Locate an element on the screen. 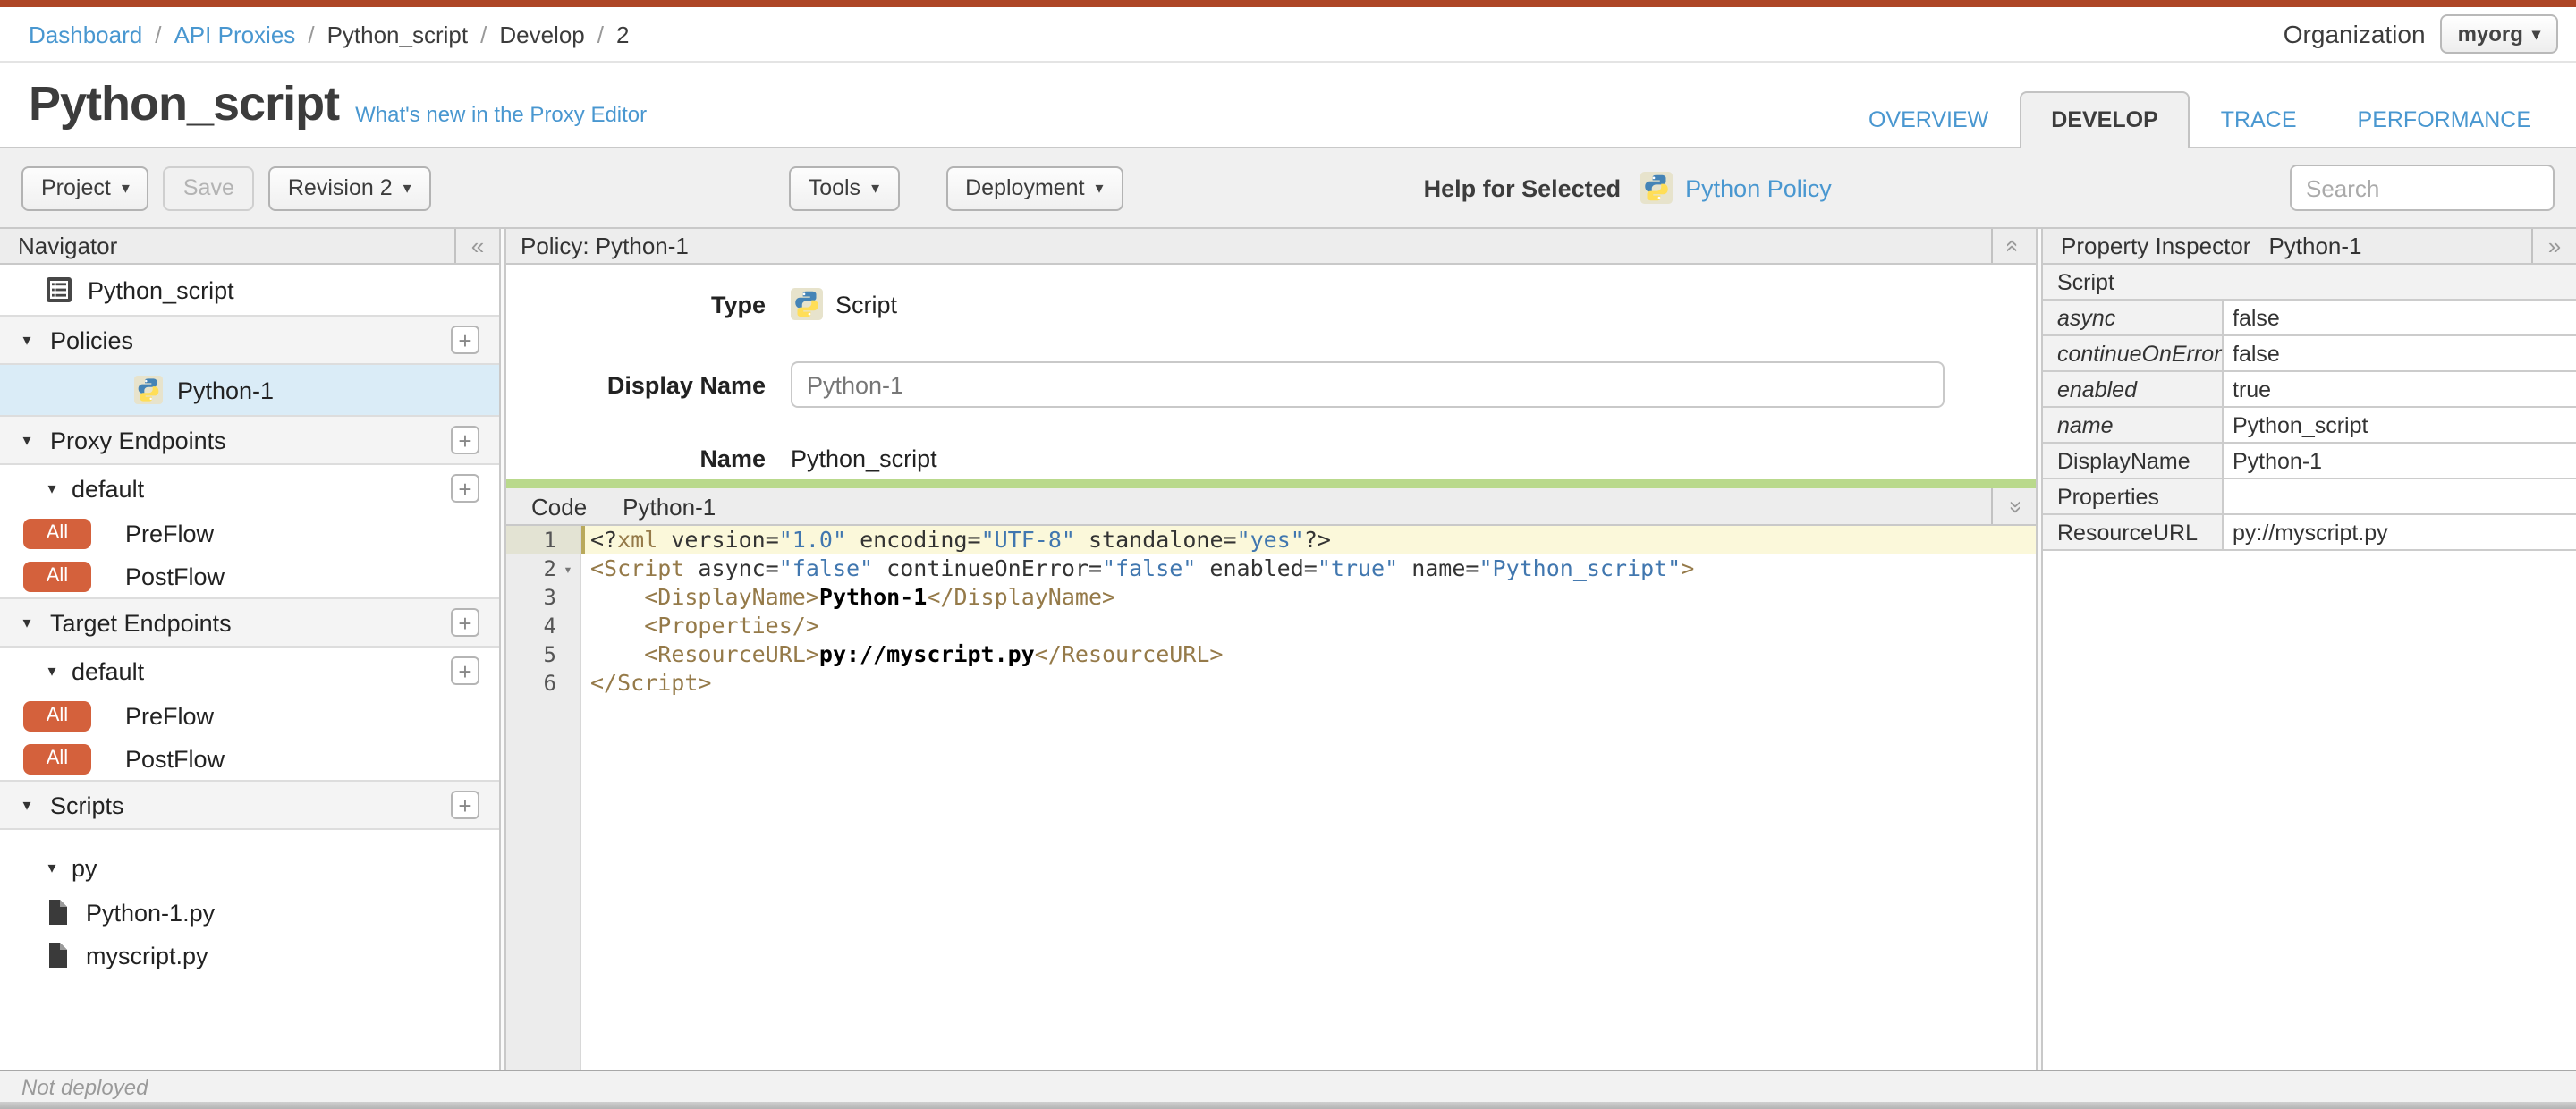  nav-item-target-default: ▾ default + is located at coordinates (249, 671).